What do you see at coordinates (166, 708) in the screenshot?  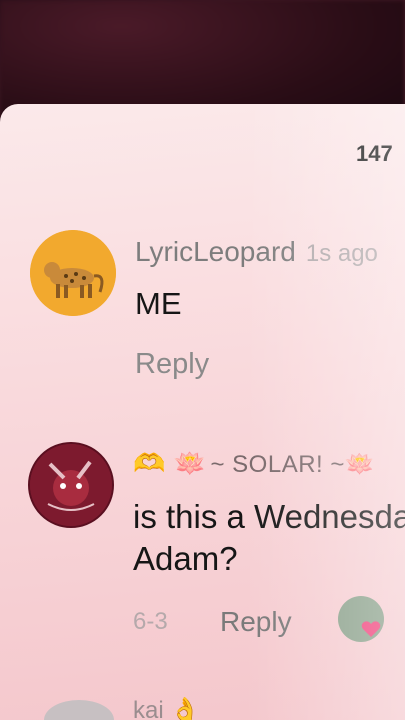 I see `comment-username: kai 👌` at bounding box center [166, 708].